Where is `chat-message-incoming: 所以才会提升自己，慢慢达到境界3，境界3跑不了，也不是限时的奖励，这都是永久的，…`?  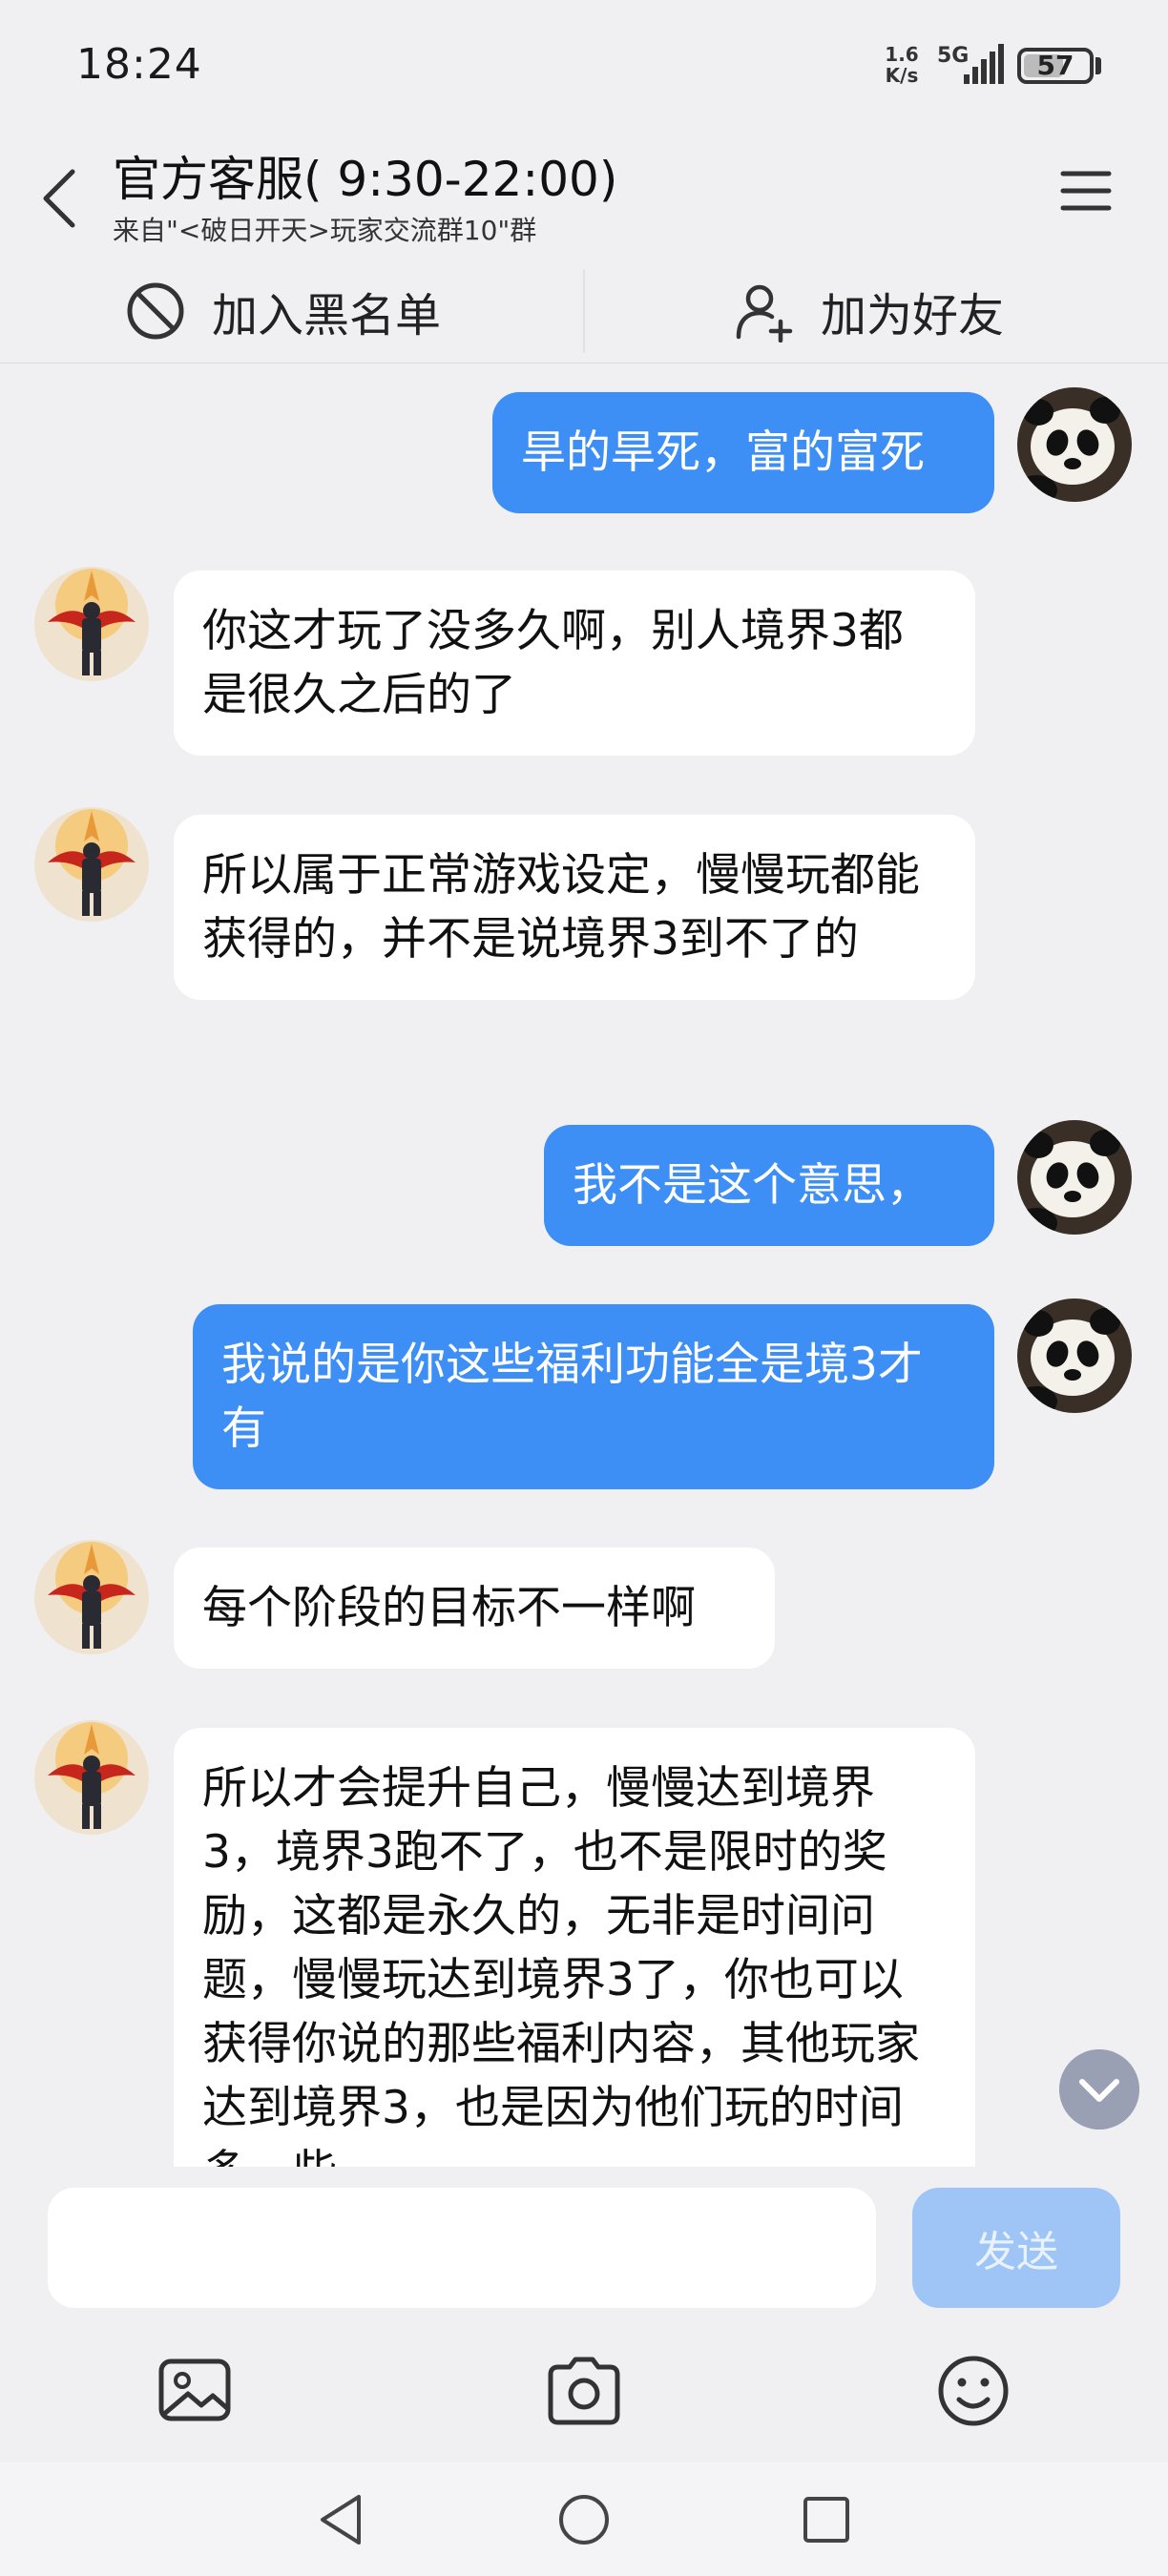 chat-message-incoming: 所以才会提升自己，慢慢达到境界3，境界3跑不了，也不是限时的奖励，这都是永久的，… is located at coordinates (575, 1947).